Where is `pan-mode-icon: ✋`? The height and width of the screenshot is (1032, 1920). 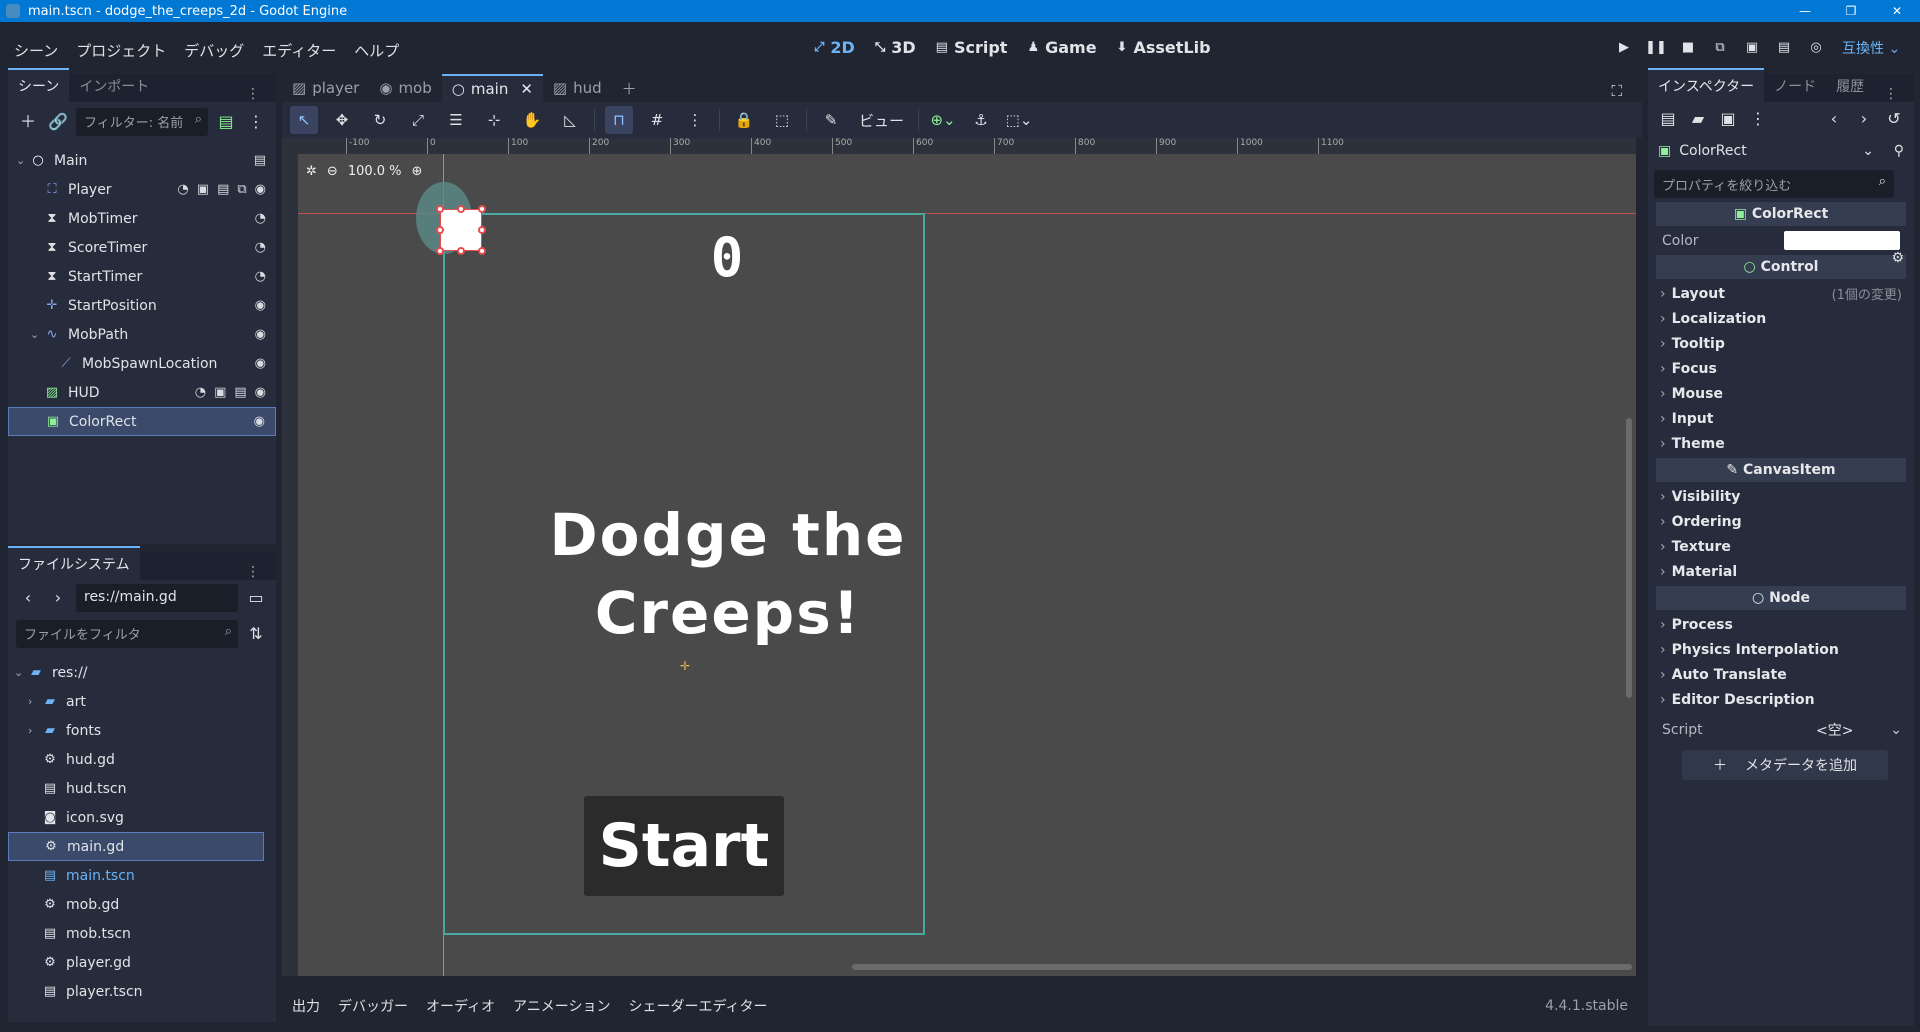 pan-mode-icon: ✋ is located at coordinates (532, 120).